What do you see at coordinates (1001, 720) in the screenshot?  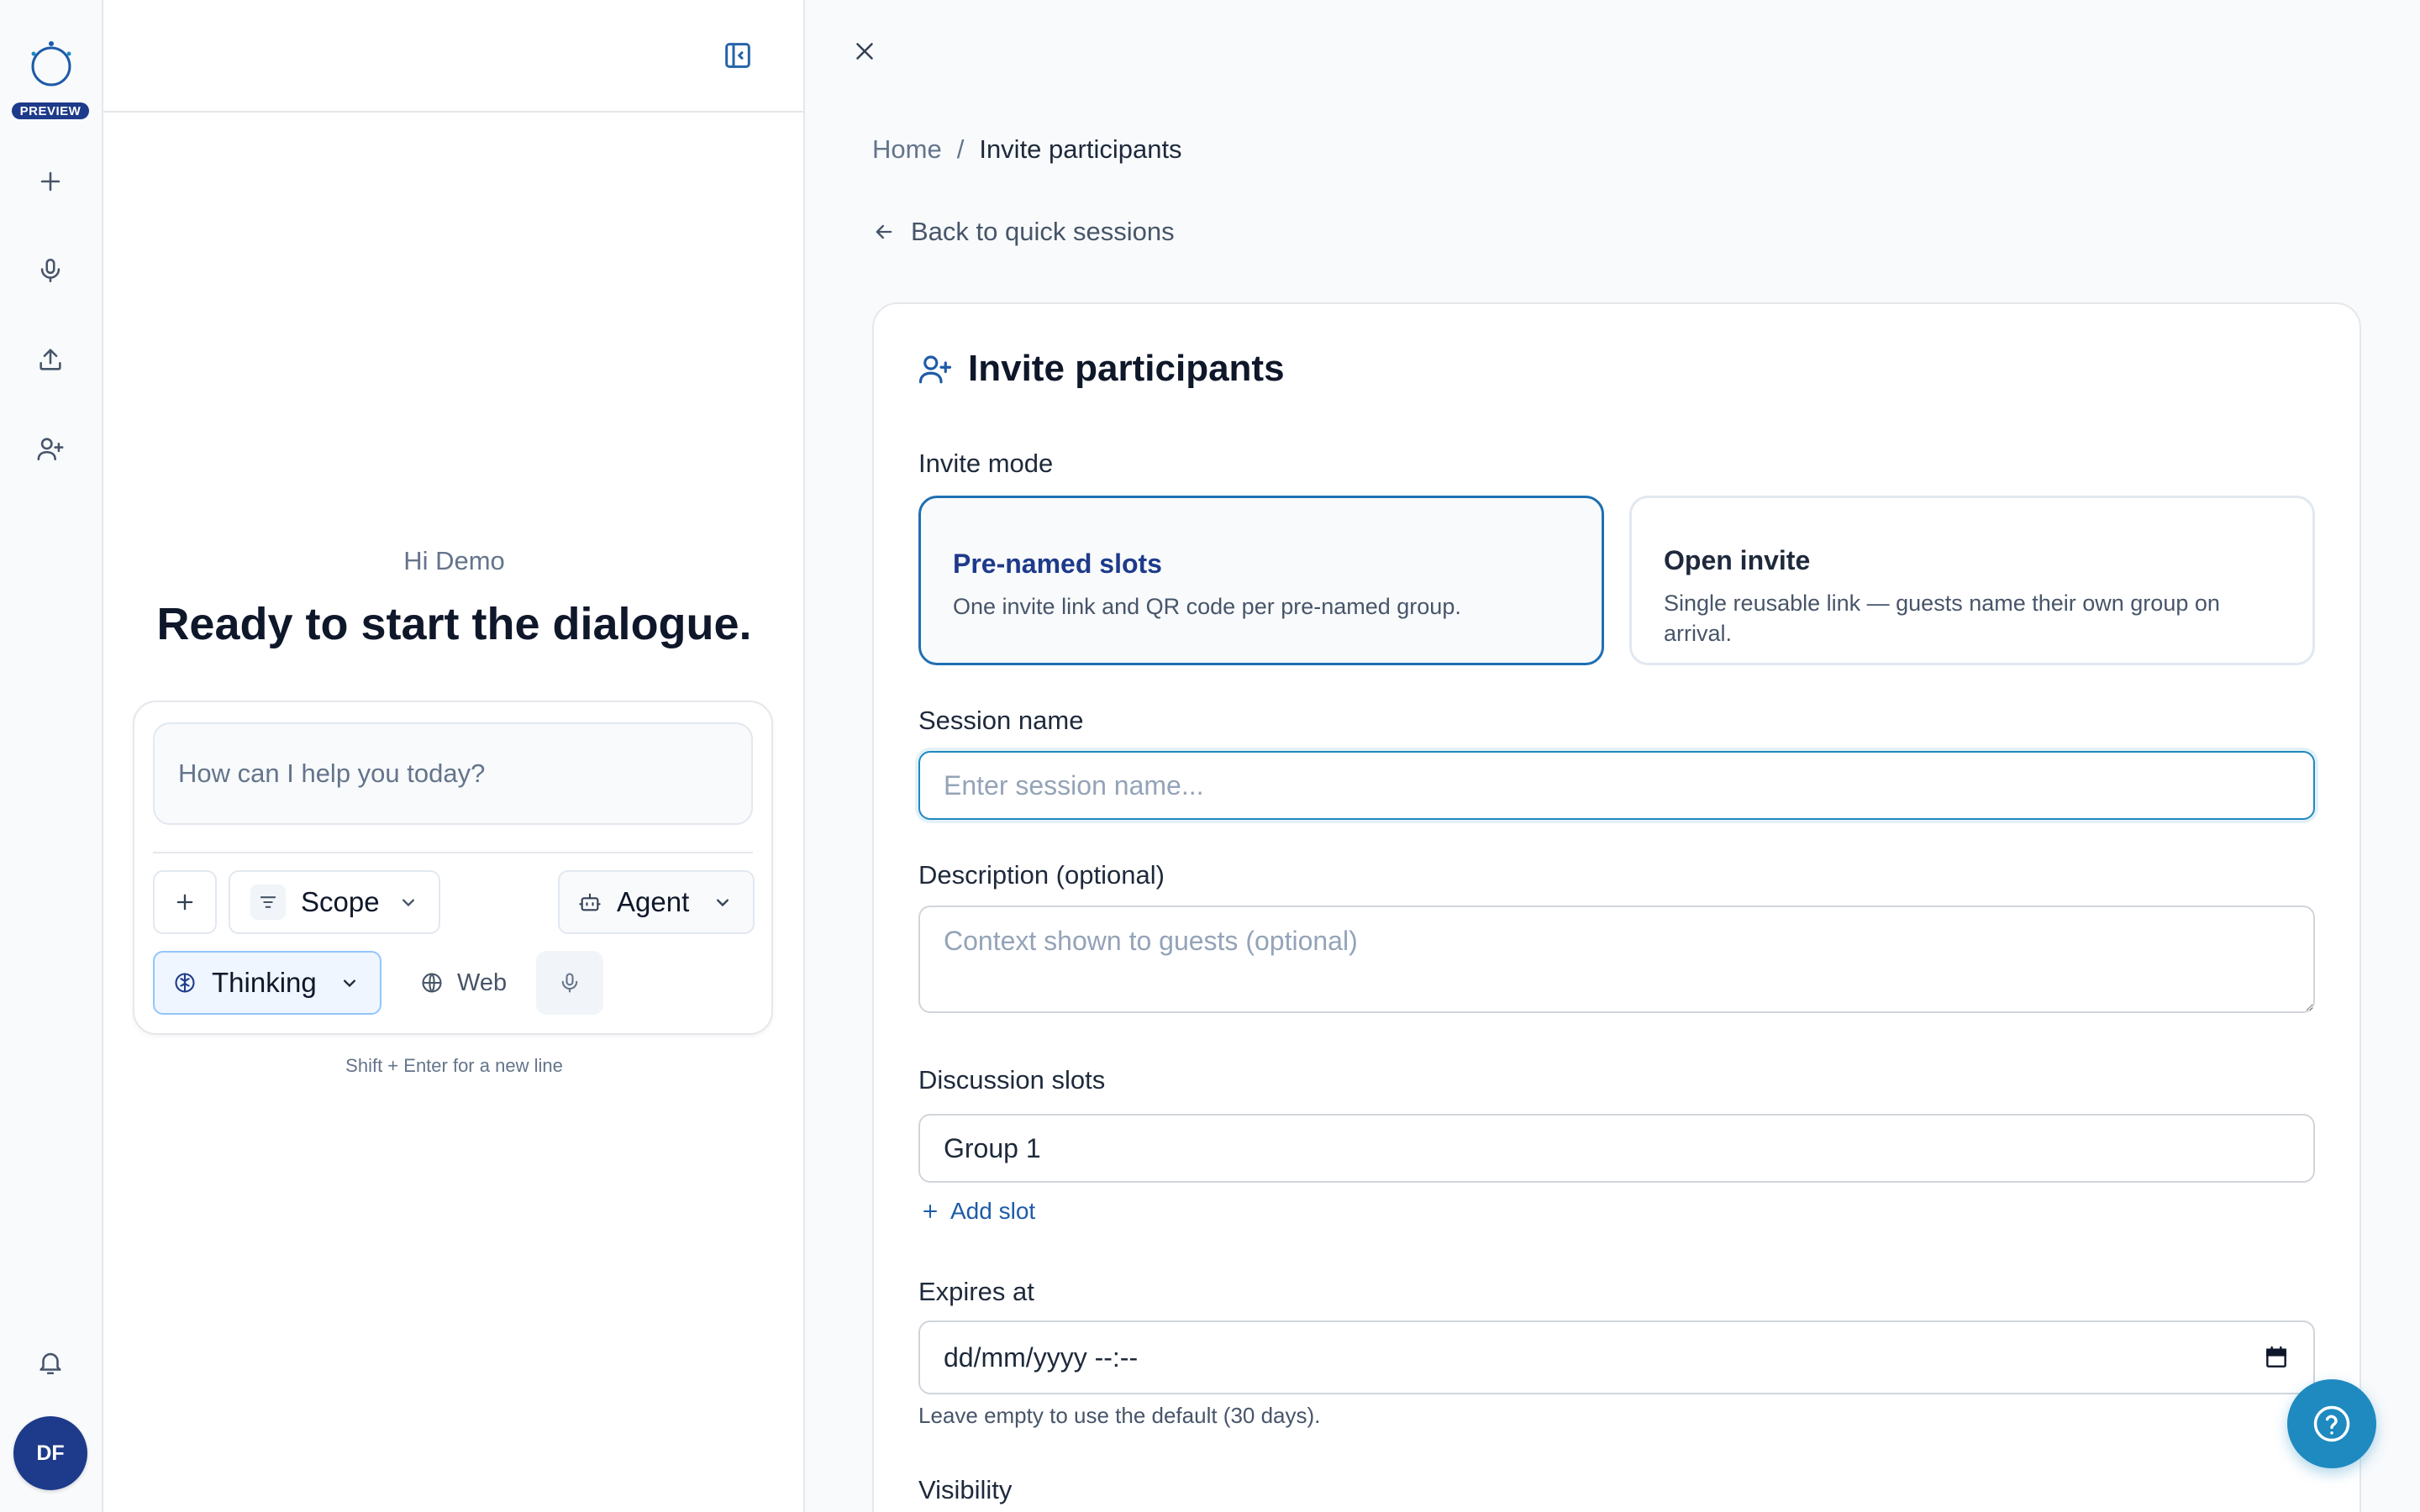 I see `session-name-label: Session name` at bounding box center [1001, 720].